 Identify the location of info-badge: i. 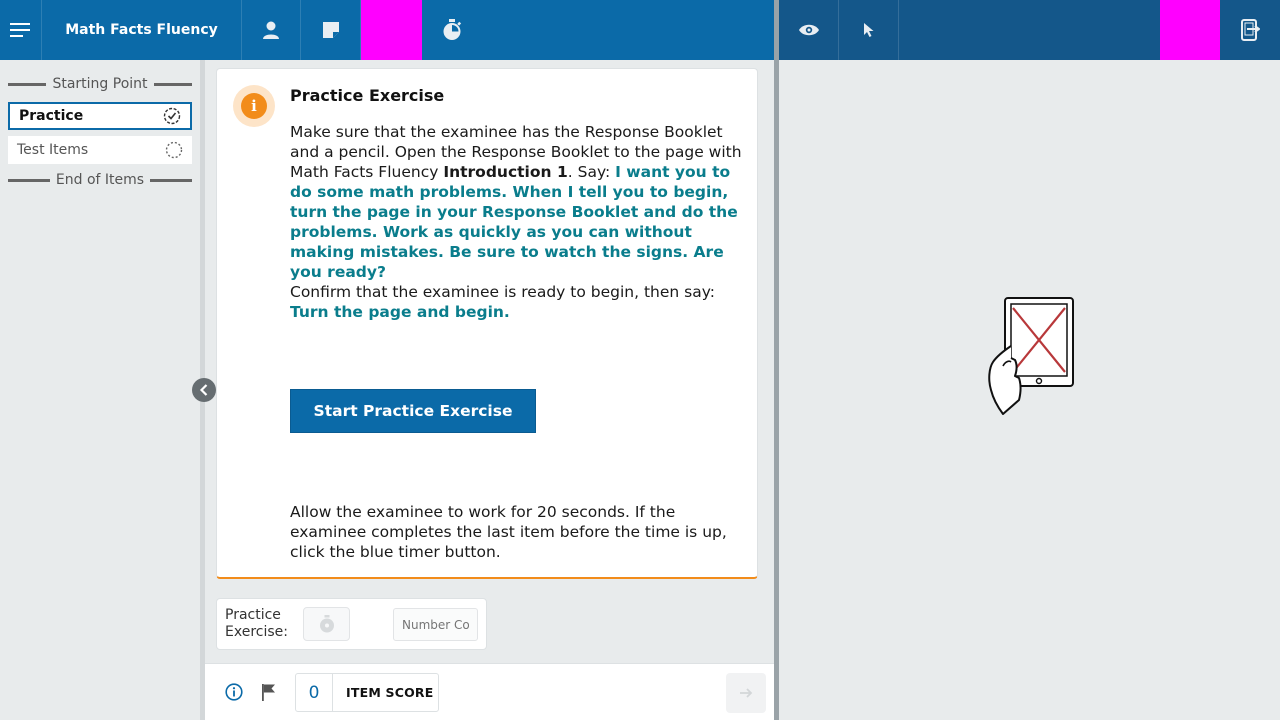
(254, 106).